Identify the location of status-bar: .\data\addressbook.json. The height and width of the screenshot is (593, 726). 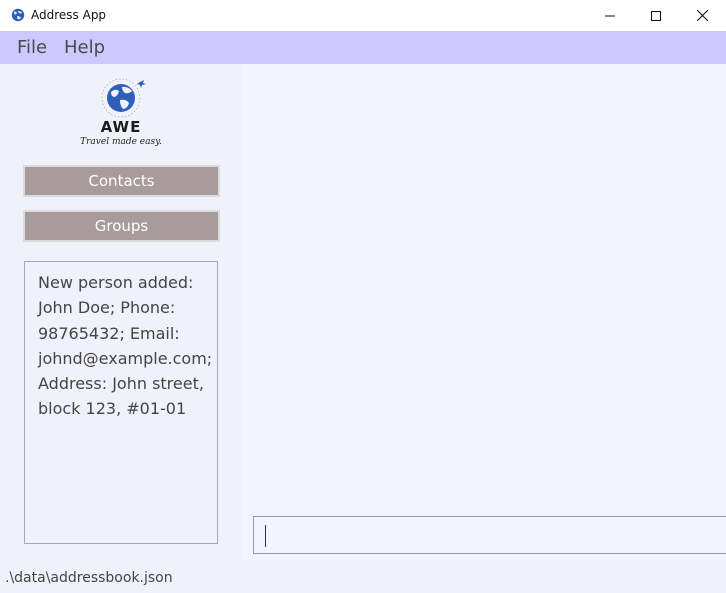
(363, 577).